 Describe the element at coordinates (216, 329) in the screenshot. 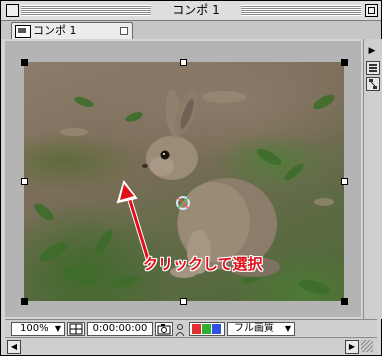

I see `blue-channel-icon` at that location.